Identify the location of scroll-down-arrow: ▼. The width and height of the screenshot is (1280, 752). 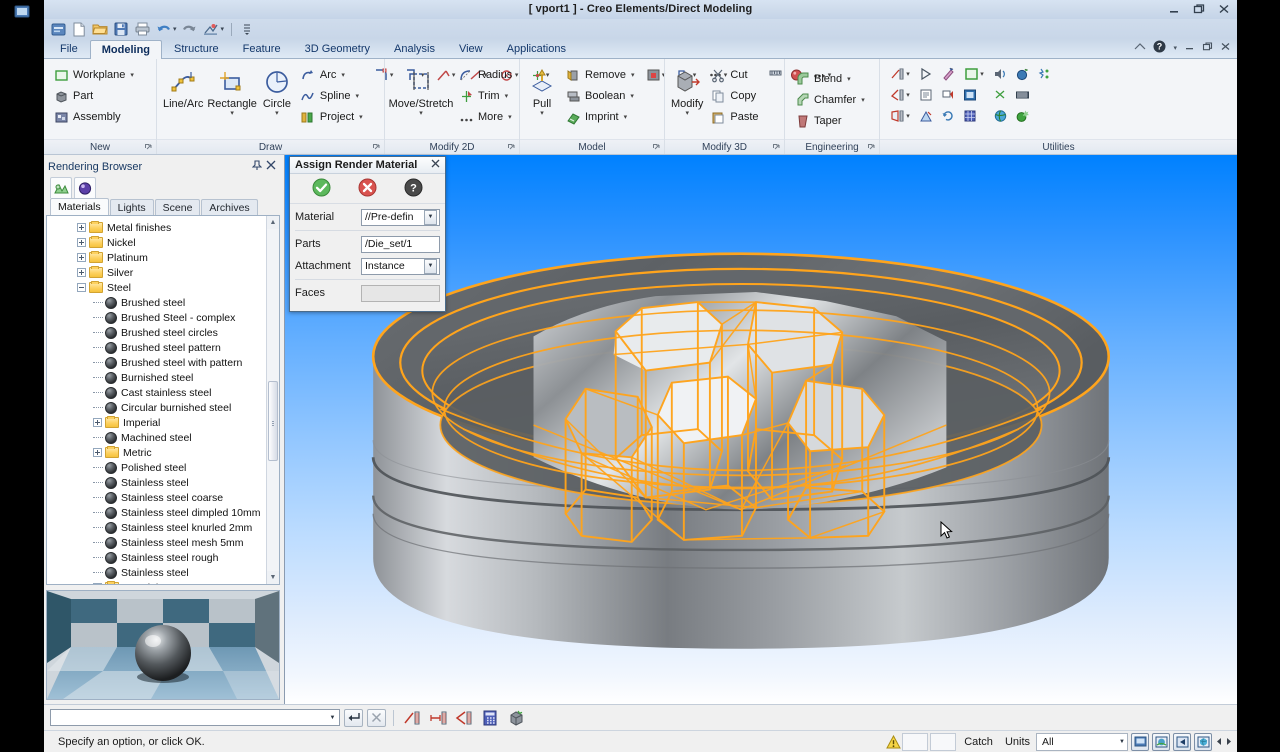
(272, 578).